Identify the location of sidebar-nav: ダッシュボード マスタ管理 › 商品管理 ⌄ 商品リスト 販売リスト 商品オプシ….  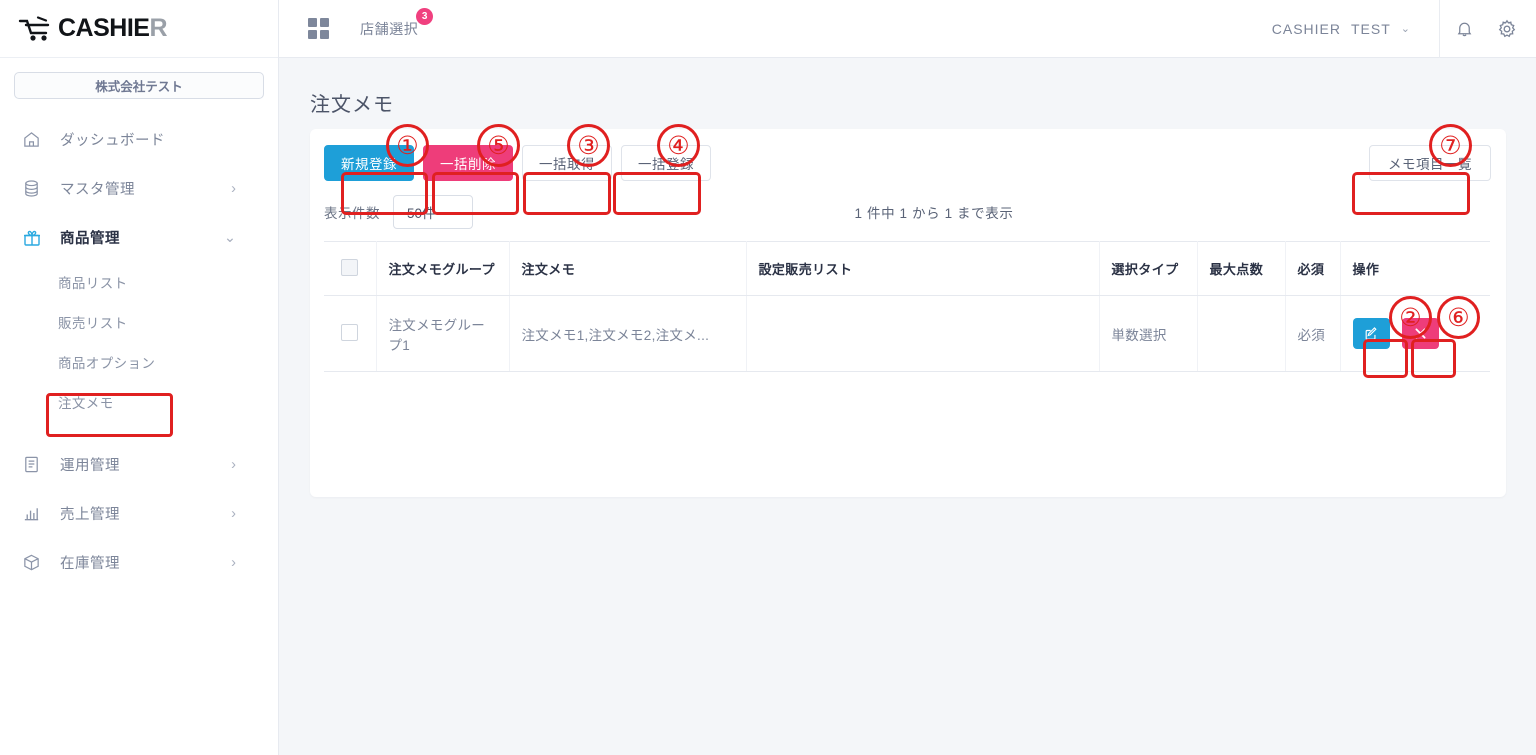
(139, 351).